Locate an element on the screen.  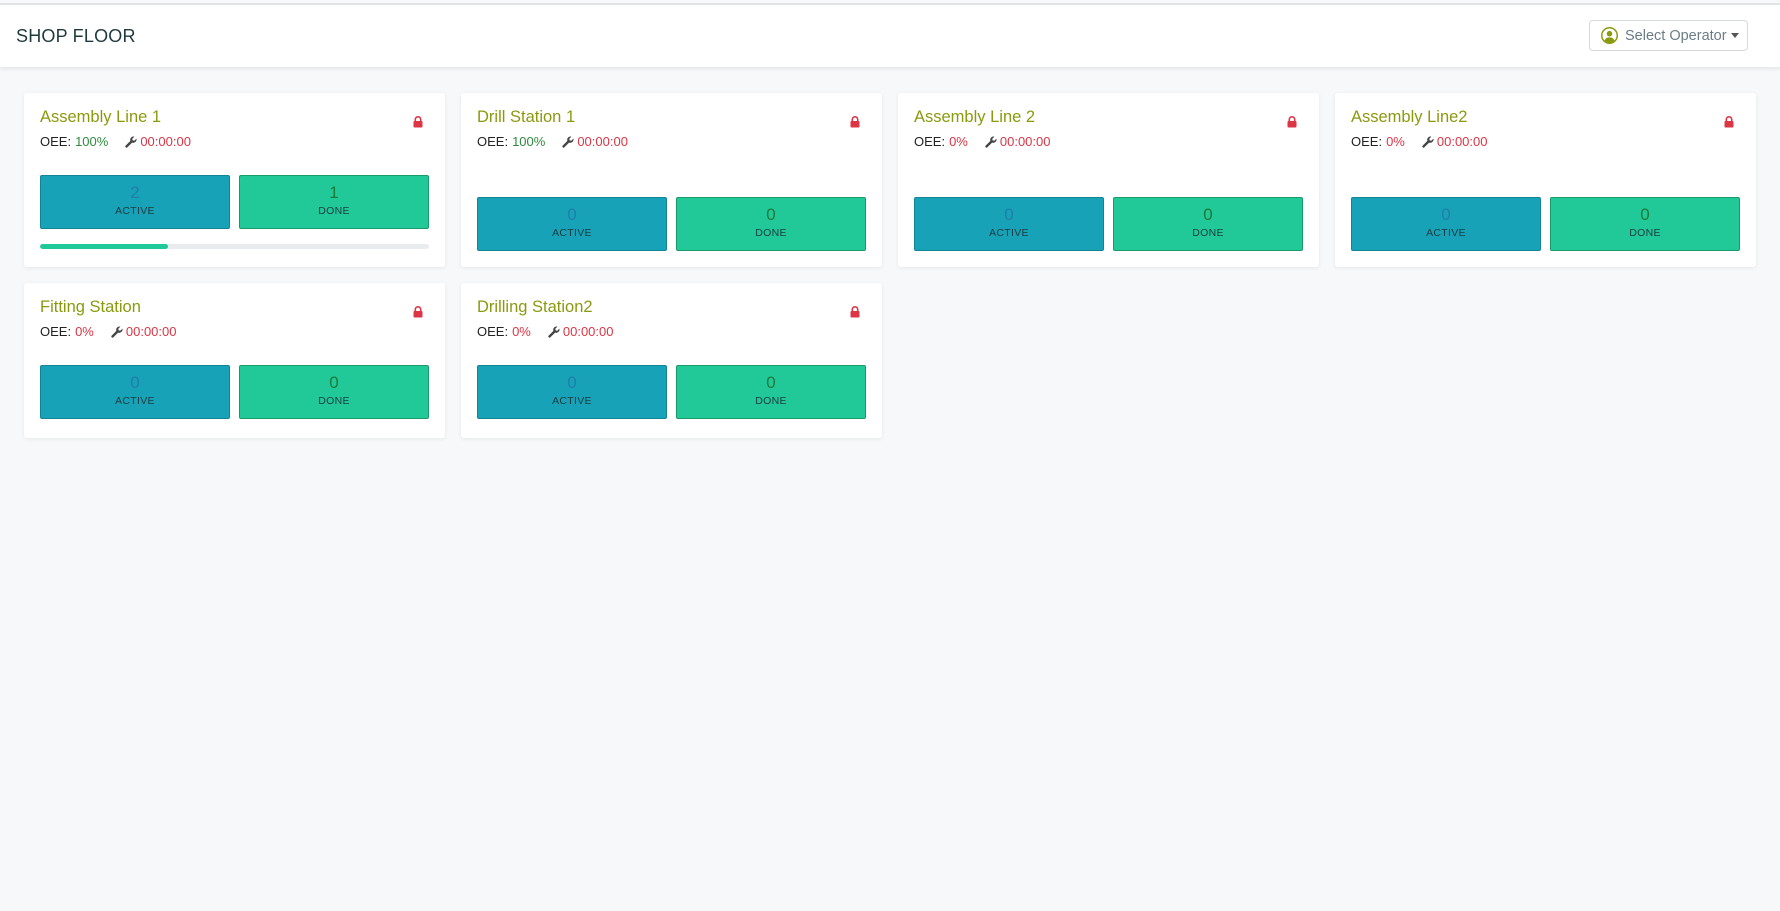
progress-fill is located at coordinates (104, 246).